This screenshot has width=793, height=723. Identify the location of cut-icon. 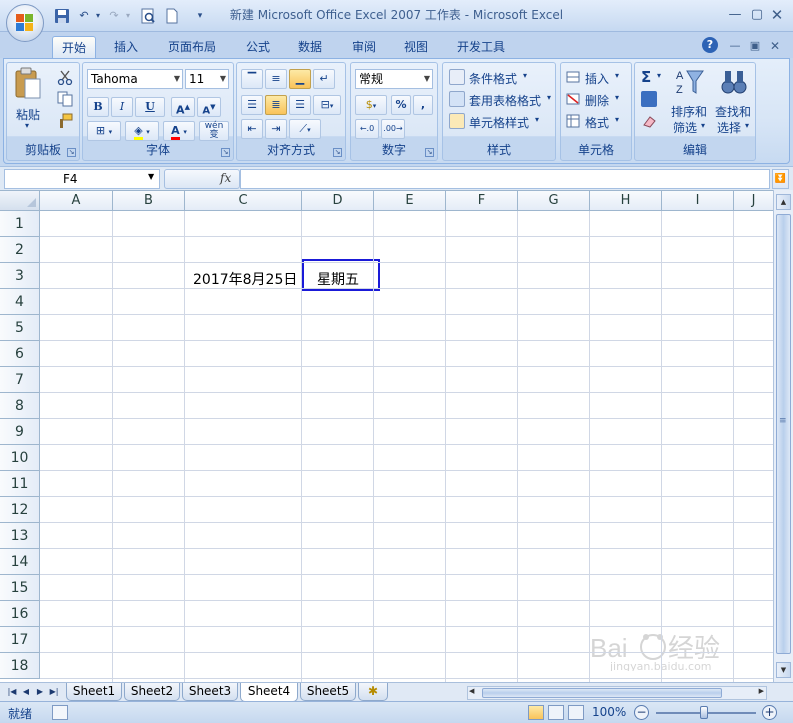
(65, 77).